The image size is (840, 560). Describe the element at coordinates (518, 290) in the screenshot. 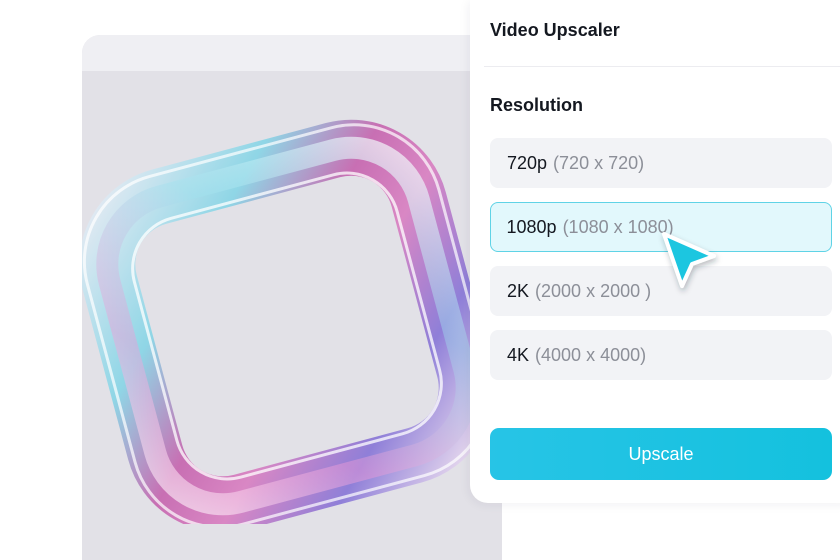

I see `option-name: 2K` at that location.